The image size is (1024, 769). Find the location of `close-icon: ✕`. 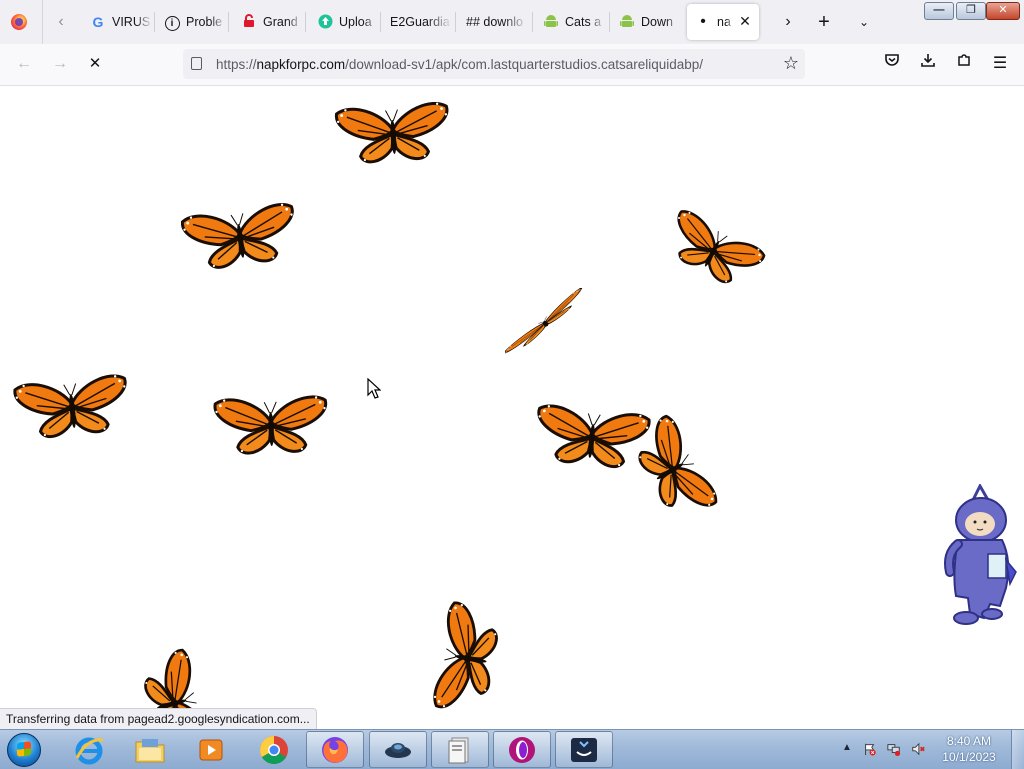

close-icon: ✕ is located at coordinates (1003, 10).